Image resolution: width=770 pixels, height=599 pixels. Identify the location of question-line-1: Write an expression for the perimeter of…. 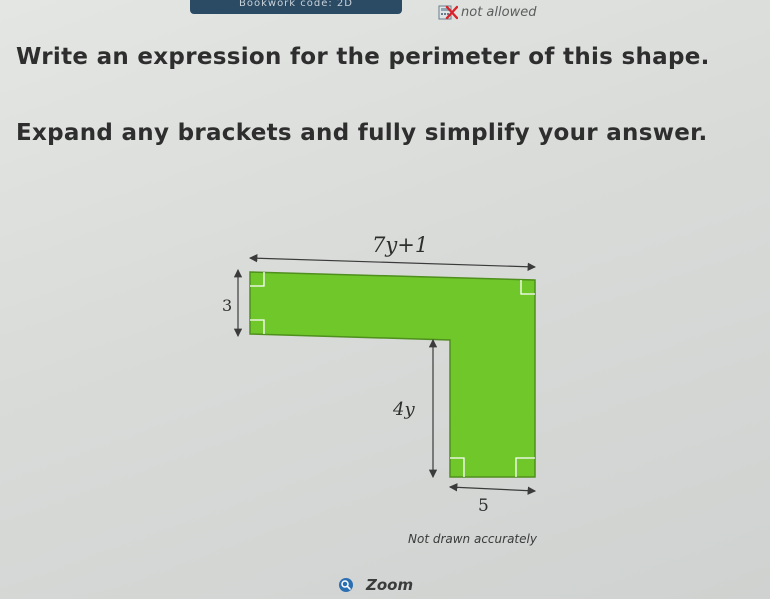
(363, 57).